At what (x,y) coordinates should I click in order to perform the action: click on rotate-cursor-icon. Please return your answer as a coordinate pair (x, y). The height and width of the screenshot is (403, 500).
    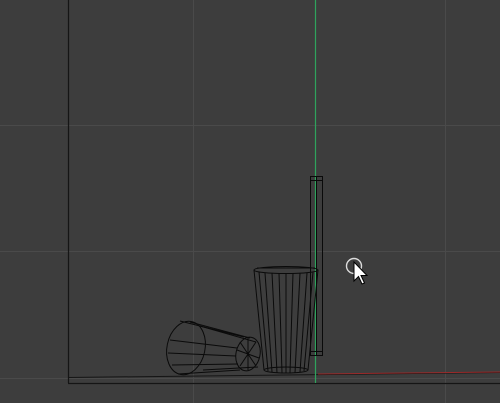
    Looking at the image, I should click on (357, 271).